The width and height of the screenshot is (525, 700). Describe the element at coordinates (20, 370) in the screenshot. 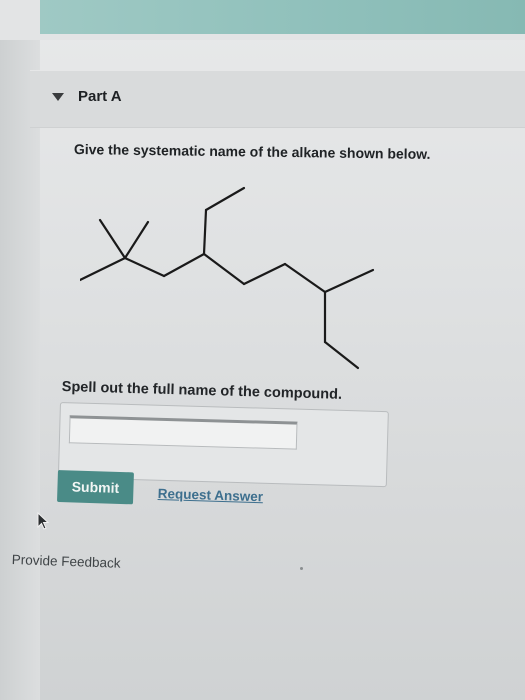

I see `left-gutter` at that location.